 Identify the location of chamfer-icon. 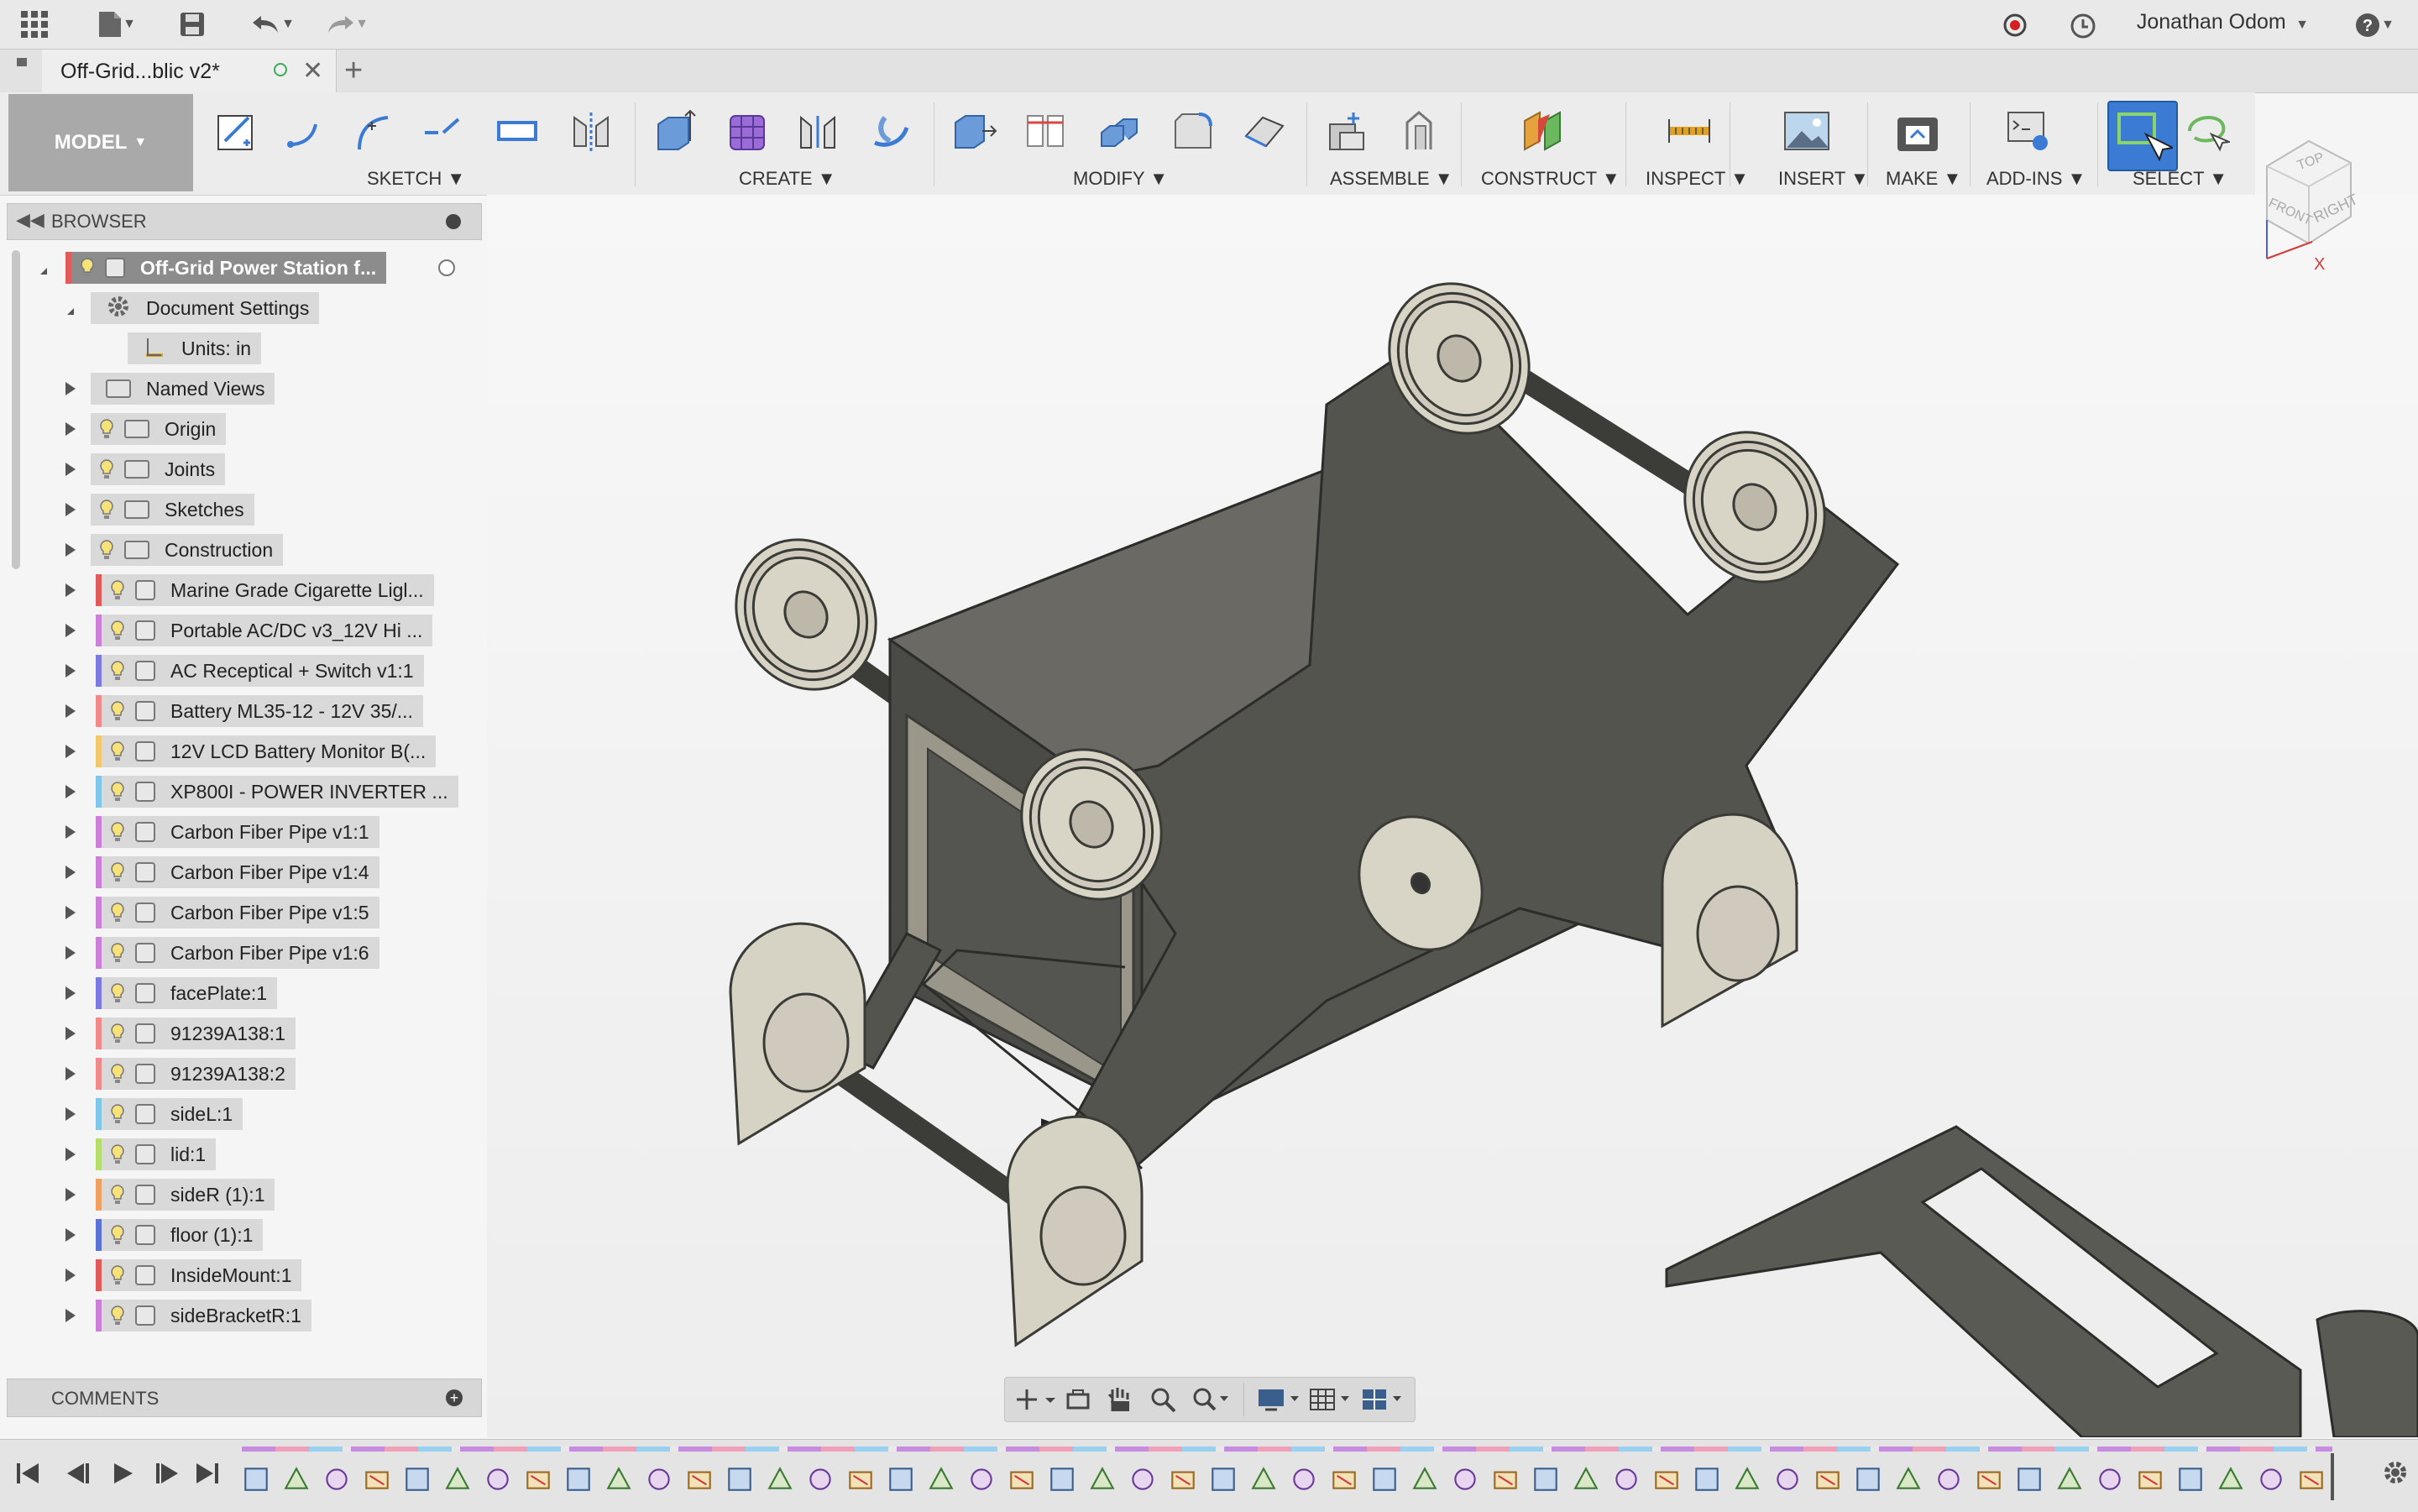
(1192, 130).